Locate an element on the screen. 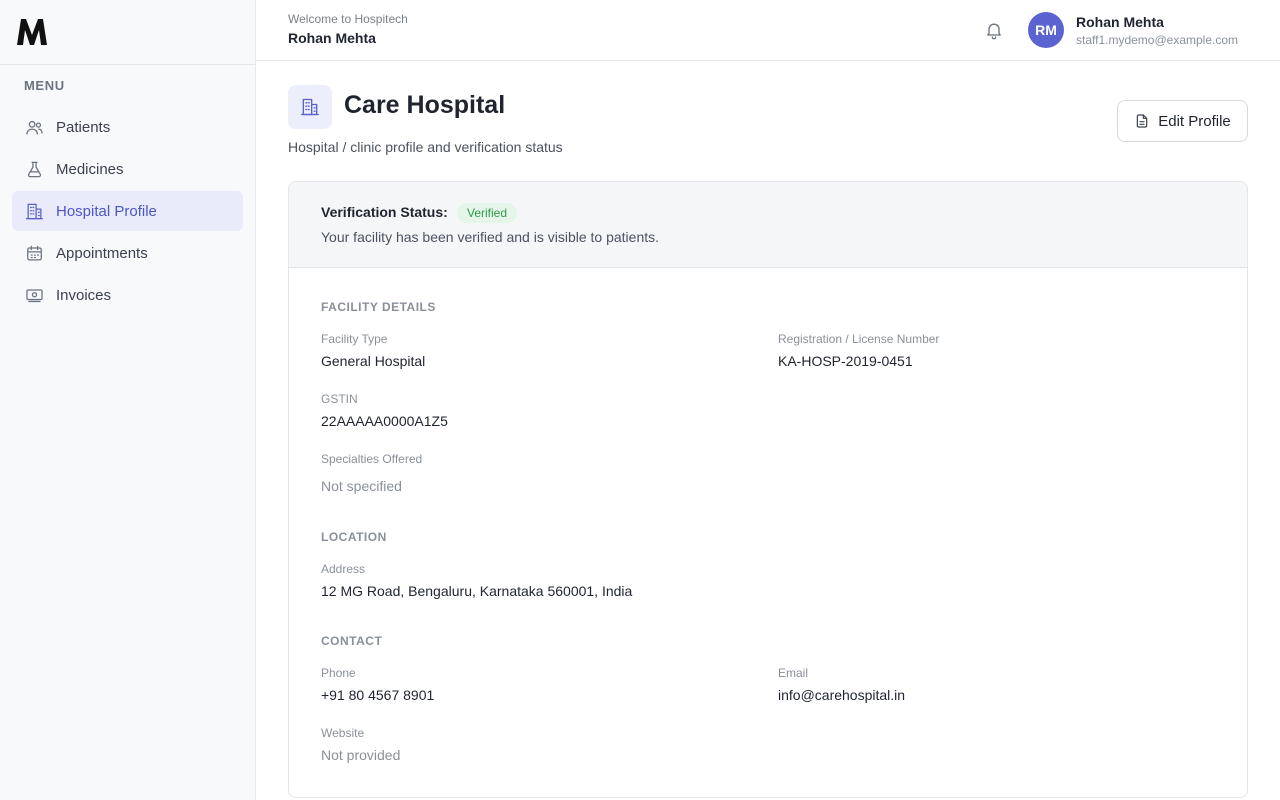 Image resolution: width=1280 pixels, height=800 pixels. users-icon is located at coordinates (34, 127).